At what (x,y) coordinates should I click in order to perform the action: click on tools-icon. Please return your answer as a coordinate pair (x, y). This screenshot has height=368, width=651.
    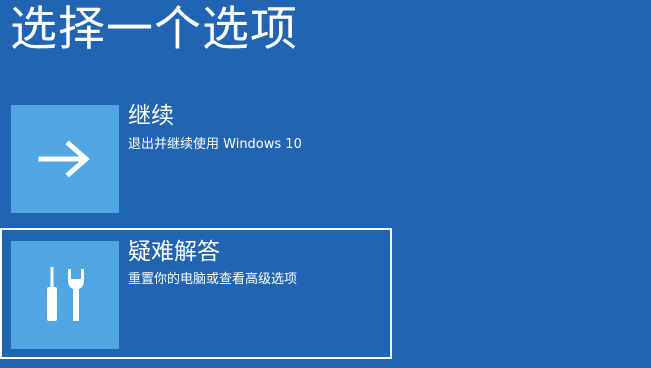
    Looking at the image, I should click on (65, 295).